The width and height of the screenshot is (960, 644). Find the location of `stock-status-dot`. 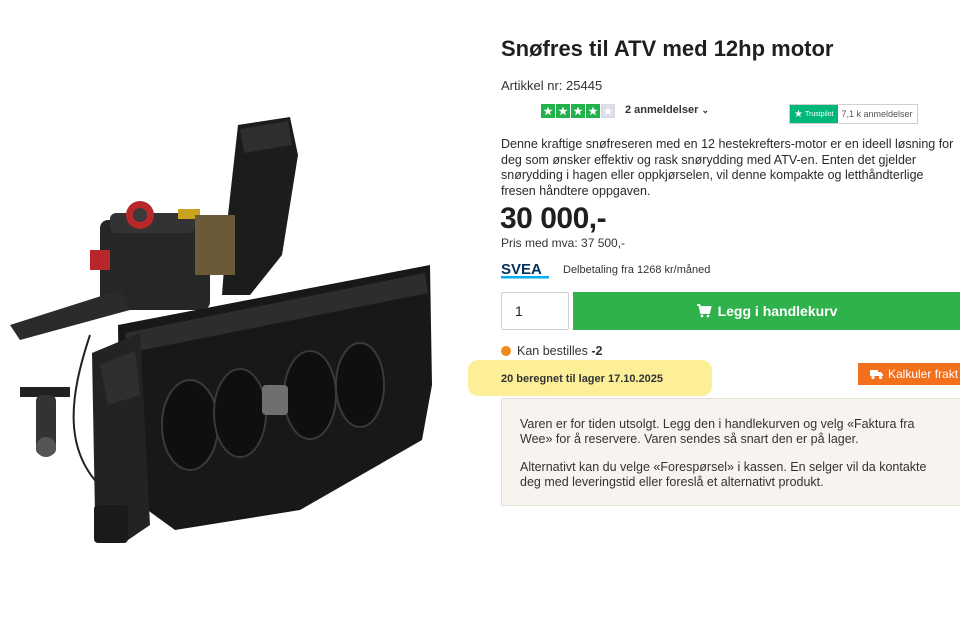

stock-status-dot is located at coordinates (506, 351).